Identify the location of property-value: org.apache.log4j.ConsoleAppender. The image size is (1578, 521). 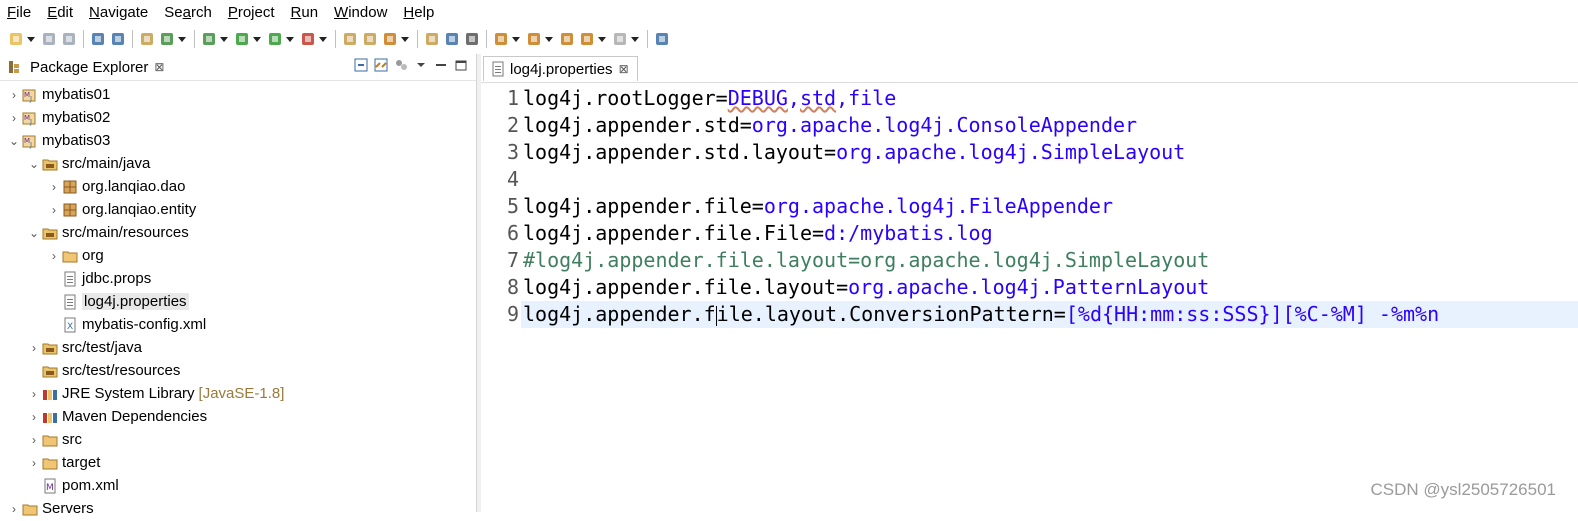
(944, 125).